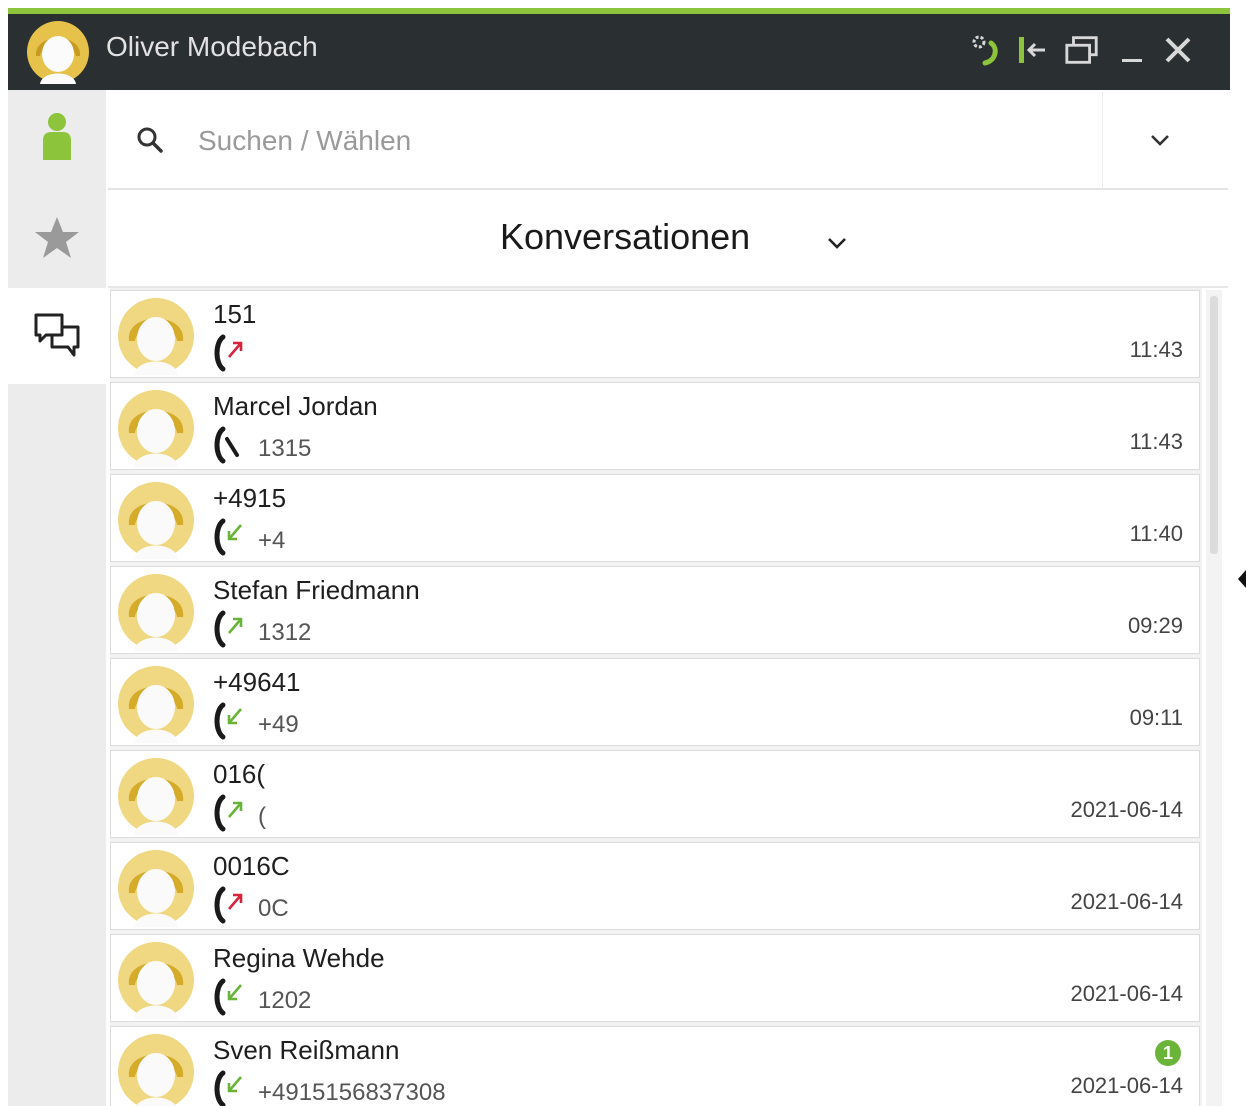 The width and height of the screenshot is (1246, 1106). Describe the element at coordinates (655, 518) in the screenshot. I see `conversation-row: +4915 +4 11:40` at that location.